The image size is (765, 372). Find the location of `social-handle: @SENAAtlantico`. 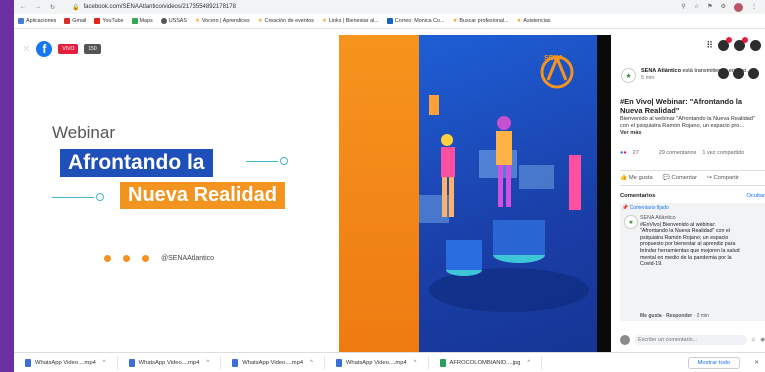

social-handle: @SENAAtlantico is located at coordinates (188, 258).